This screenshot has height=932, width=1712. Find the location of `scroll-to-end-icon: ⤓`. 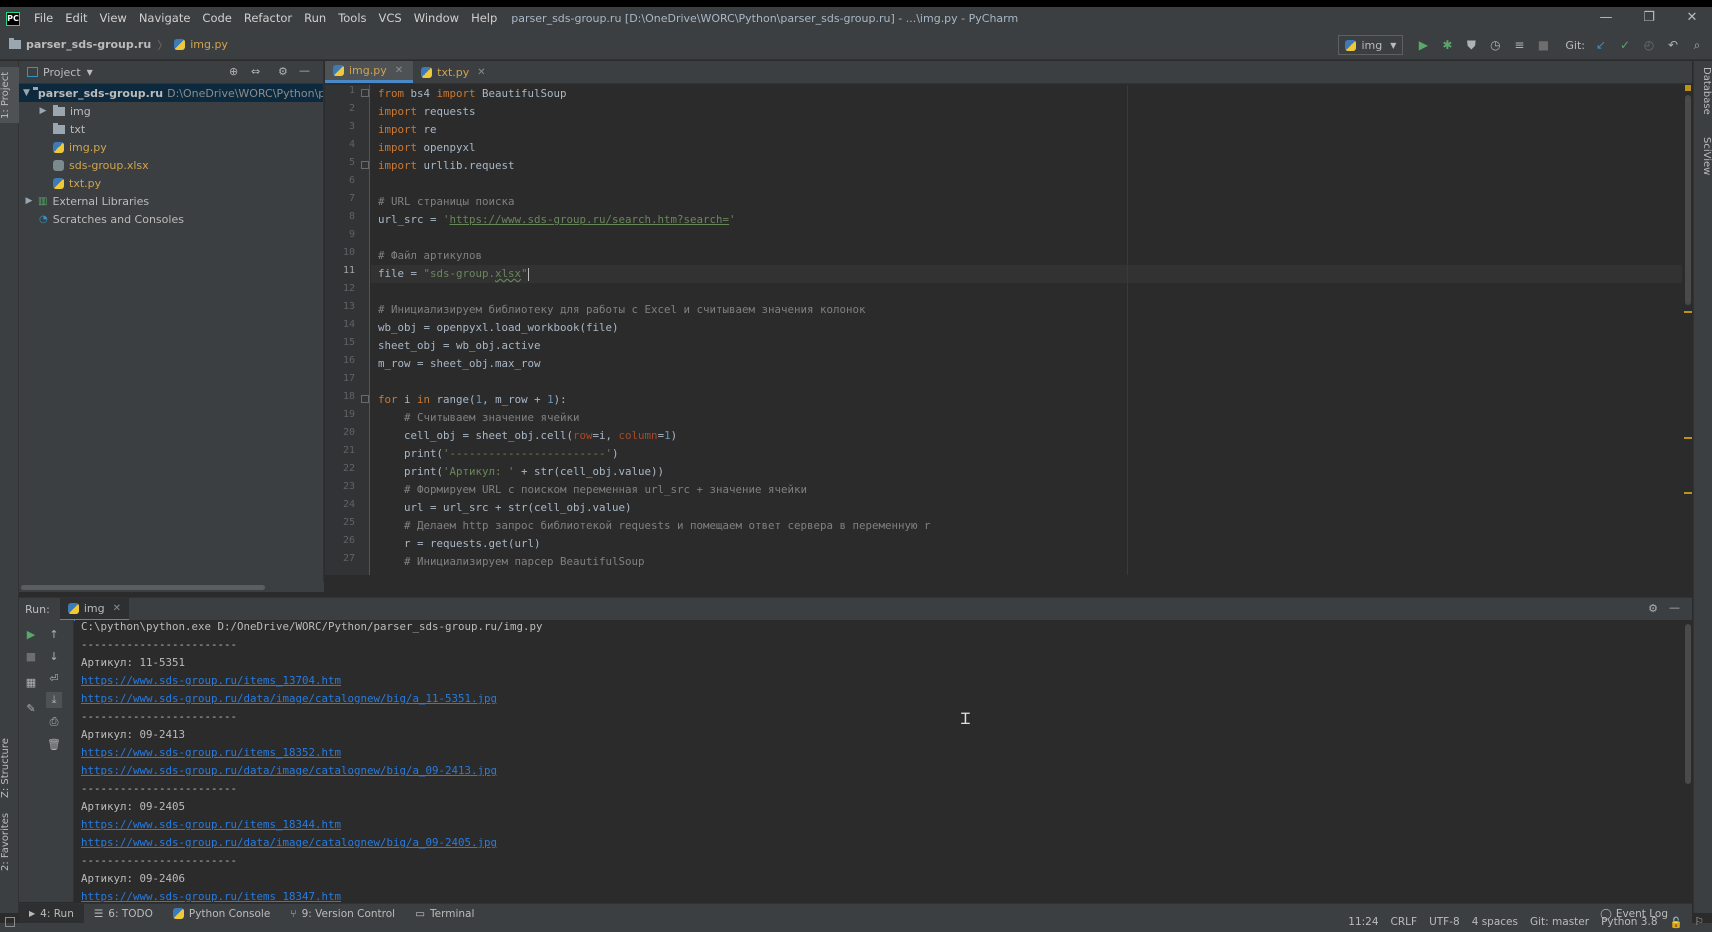

scroll-to-end-icon: ⤓ is located at coordinates (54, 700).